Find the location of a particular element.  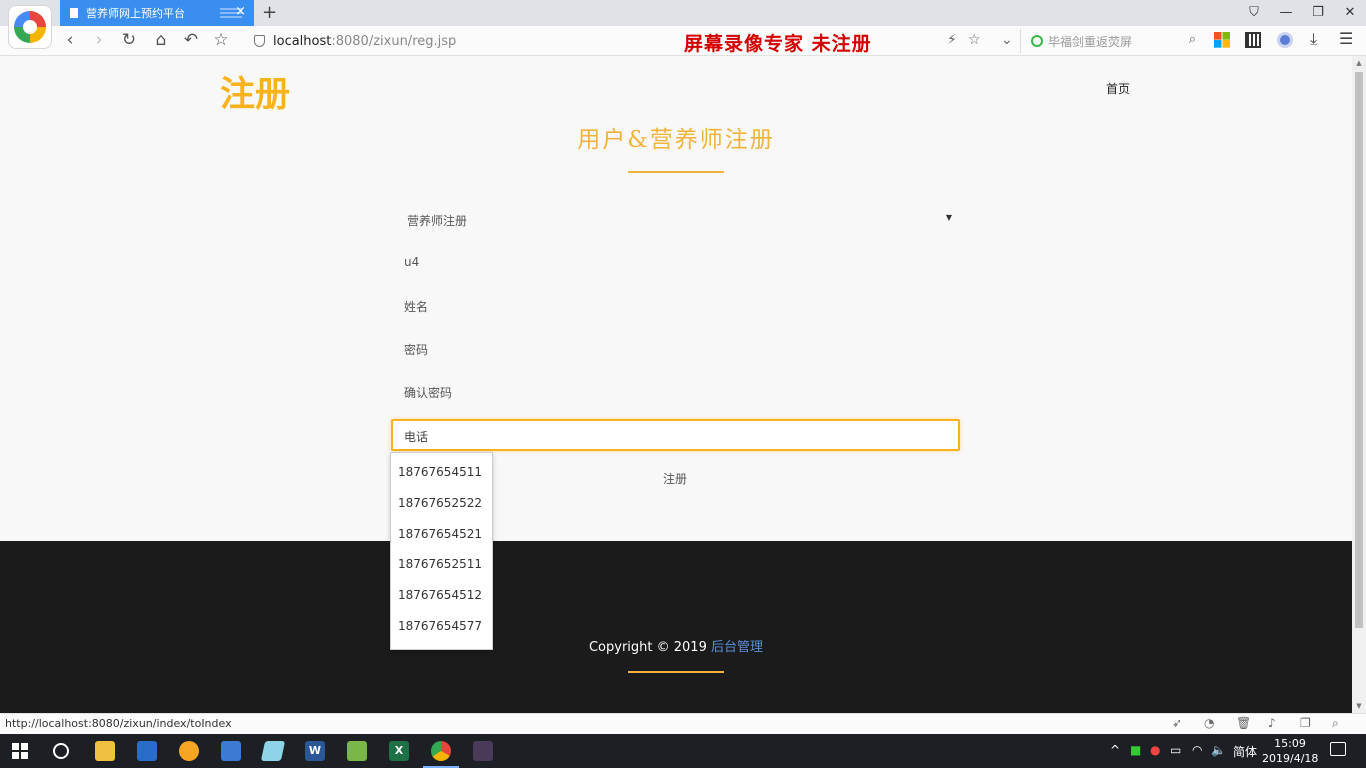

dropdown-caret-icon: ▼ is located at coordinates (948, 217).